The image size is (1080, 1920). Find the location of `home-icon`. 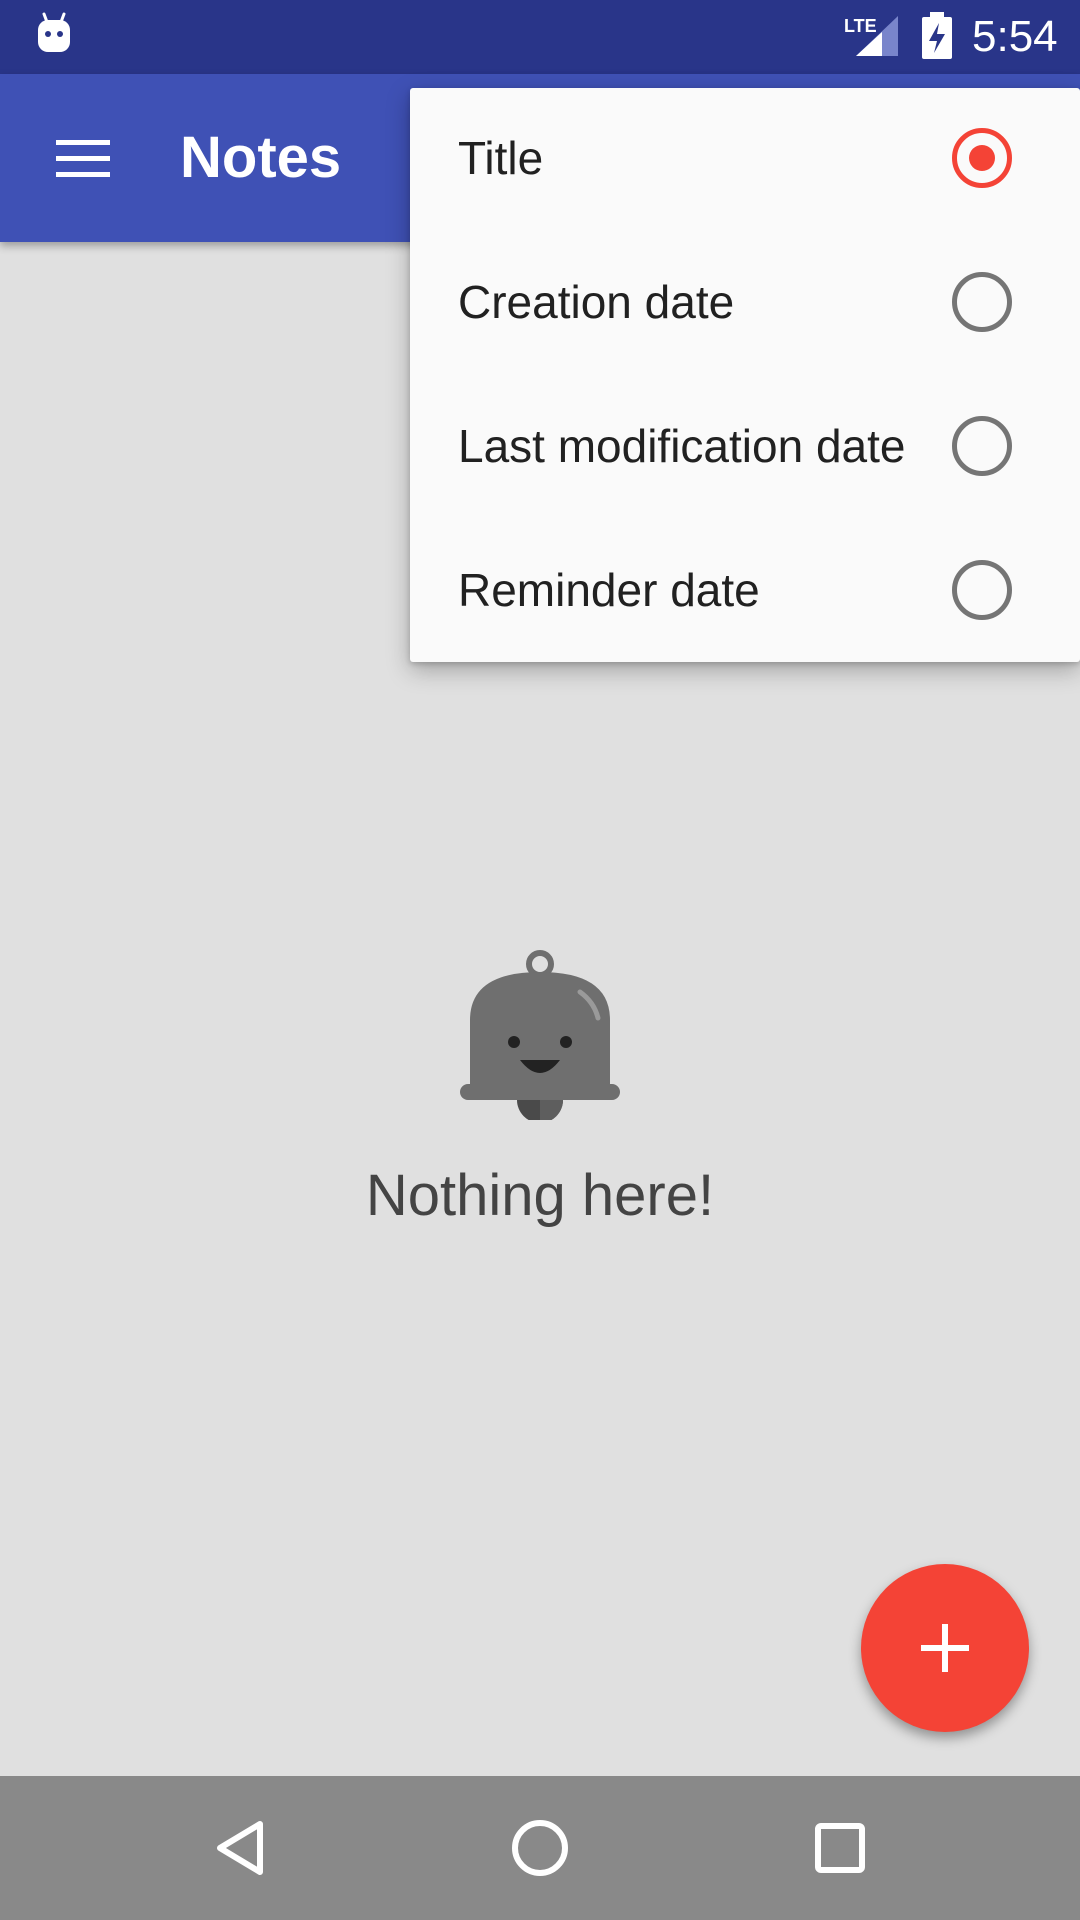

home-icon is located at coordinates (540, 1848).